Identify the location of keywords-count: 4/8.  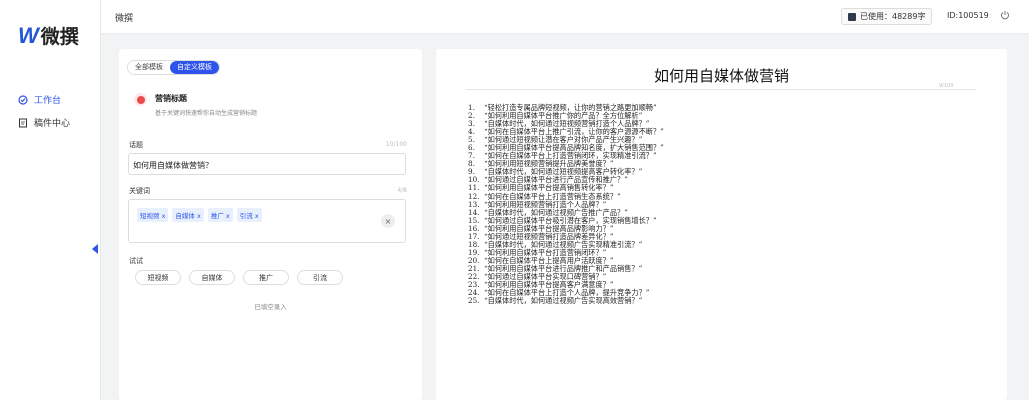
(402, 190).